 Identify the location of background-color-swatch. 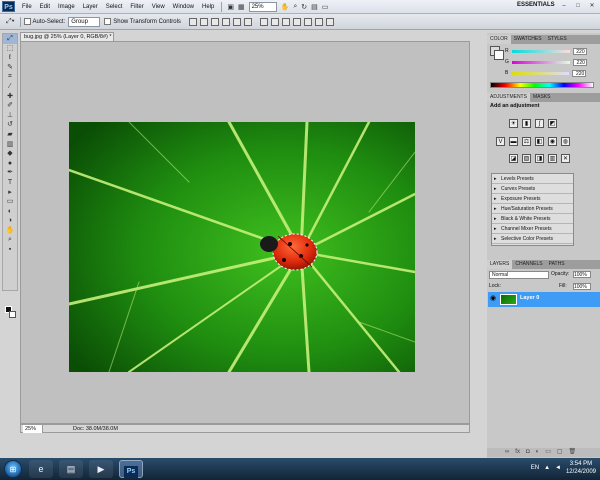
(12, 314).